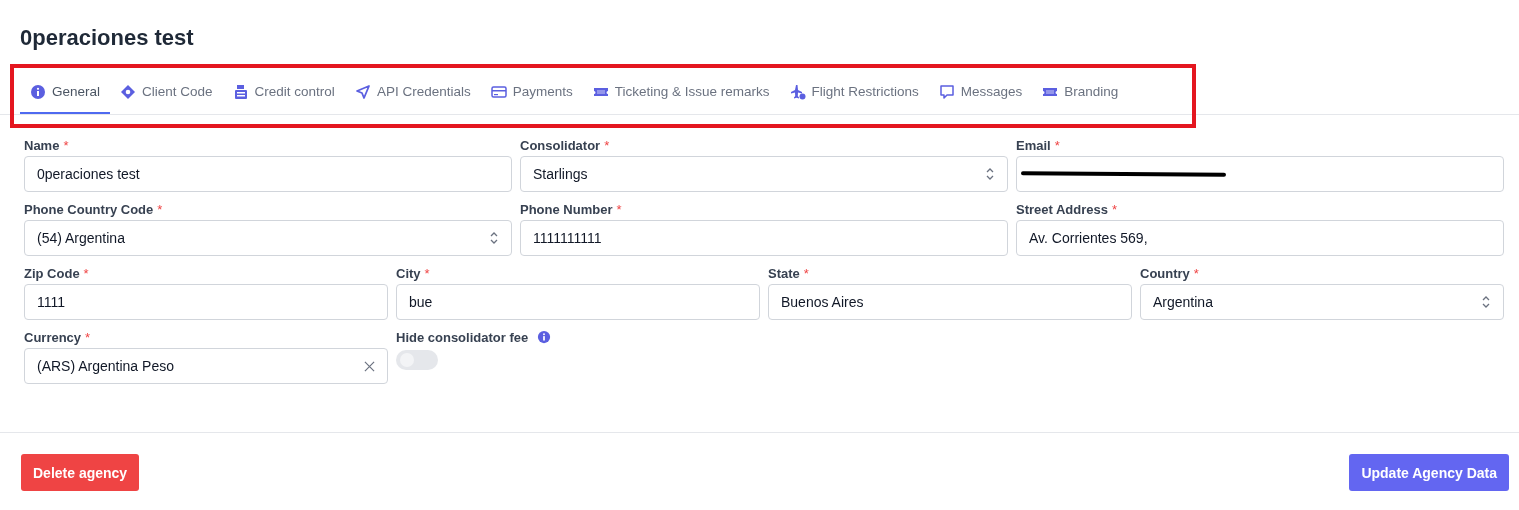 Image resolution: width=1519 pixels, height=510 pixels. What do you see at coordinates (784, 273) in the screenshot?
I see `field-label: State` at bounding box center [784, 273].